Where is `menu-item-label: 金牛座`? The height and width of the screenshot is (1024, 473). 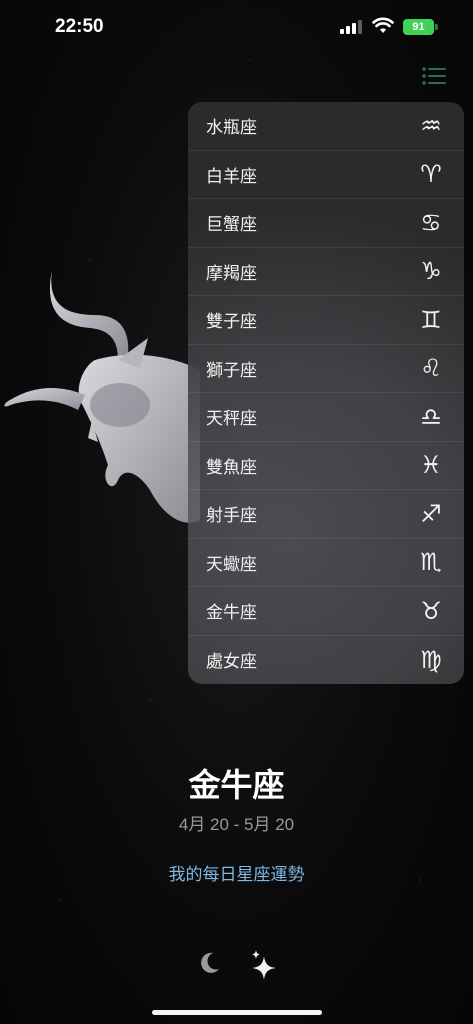 menu-item-label: 金牛座 is located at coordinates (231, 613).